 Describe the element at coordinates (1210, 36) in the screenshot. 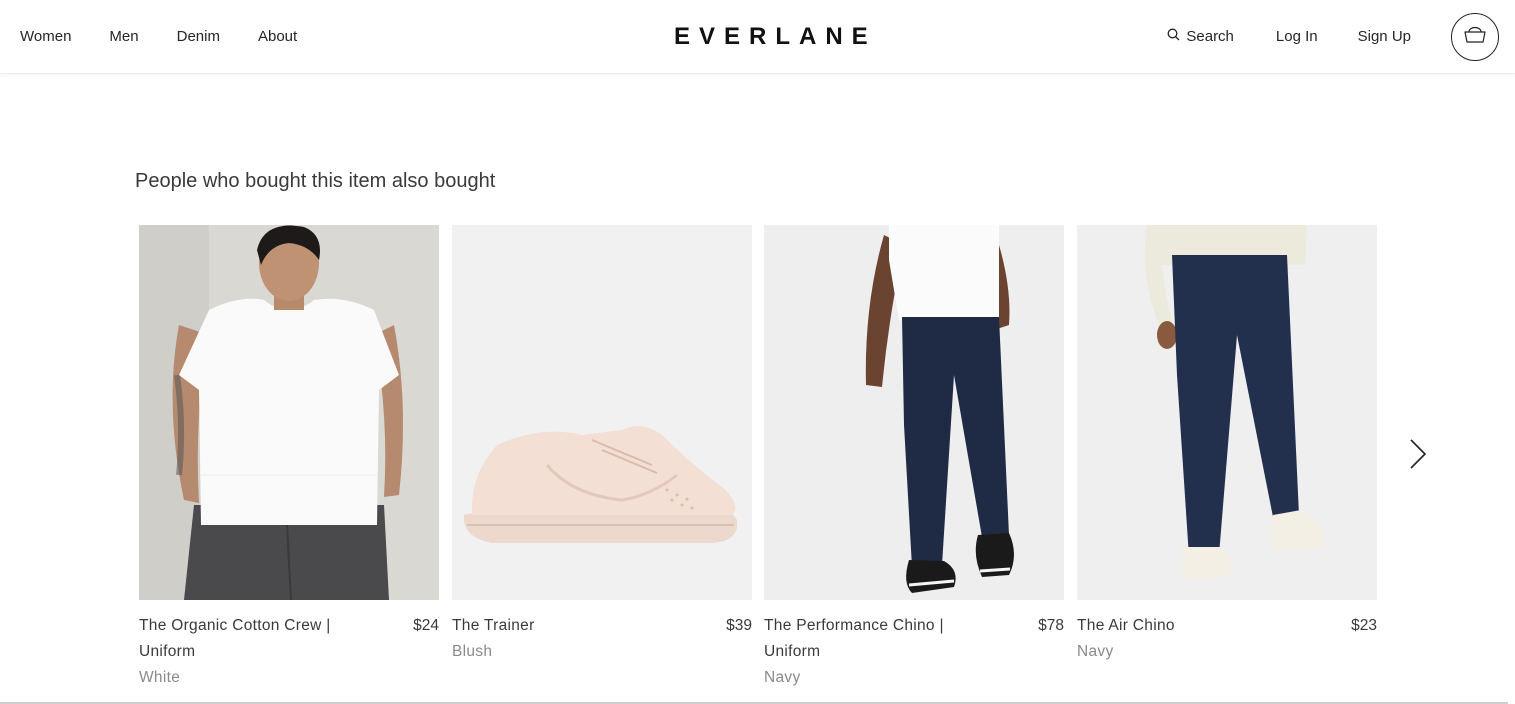

I see `search-label: Search` at that location.